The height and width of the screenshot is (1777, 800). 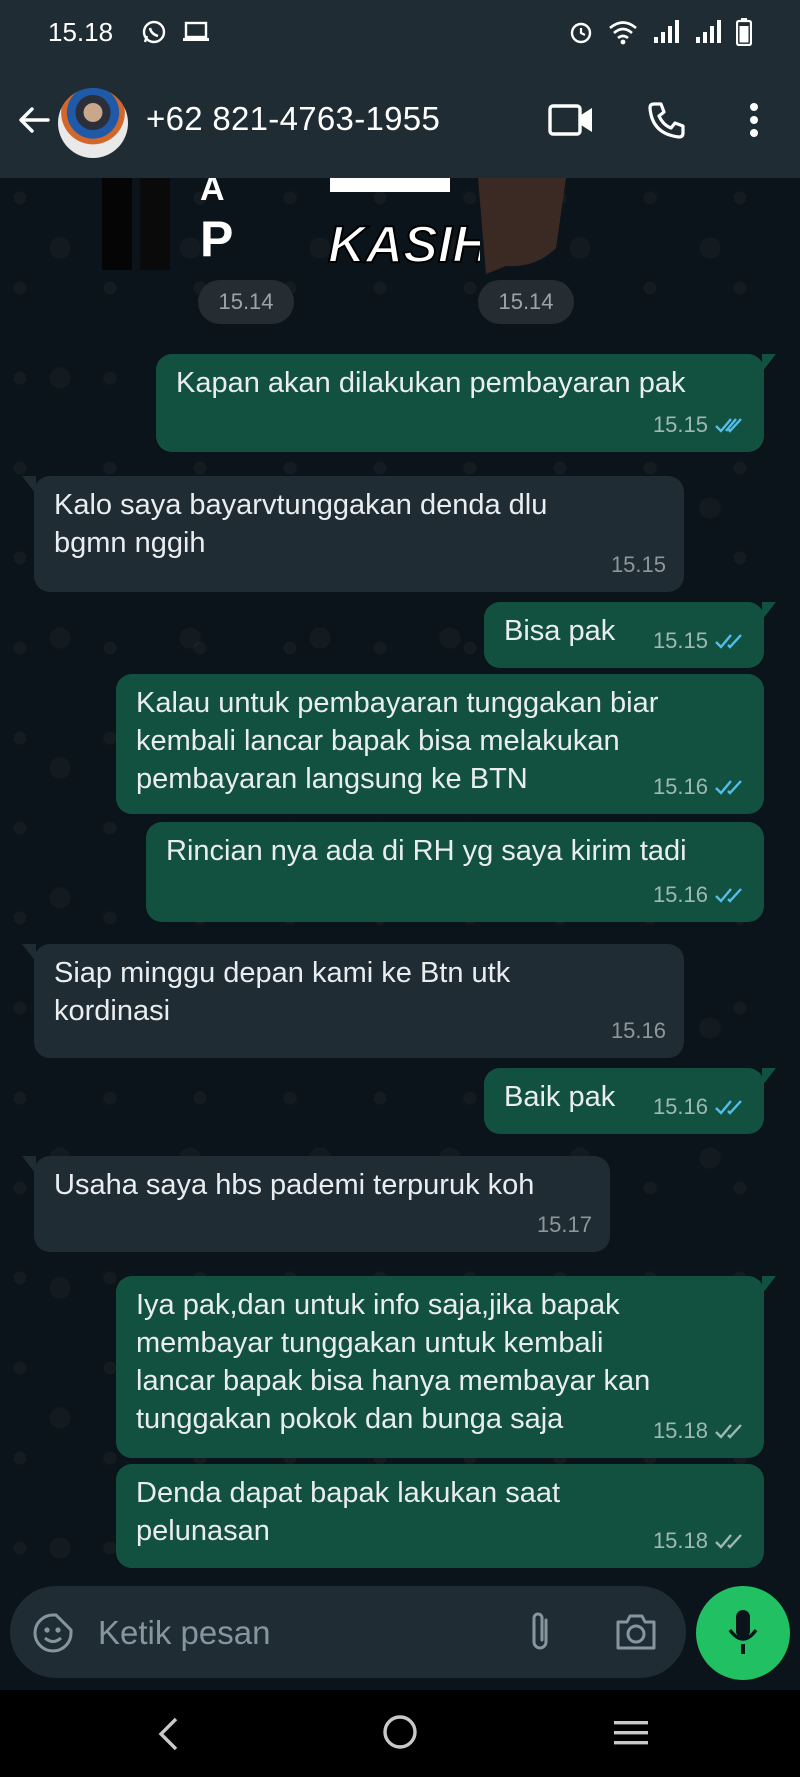 I want to click on emoji-sticker-icon, so click(x=53, y=1633).